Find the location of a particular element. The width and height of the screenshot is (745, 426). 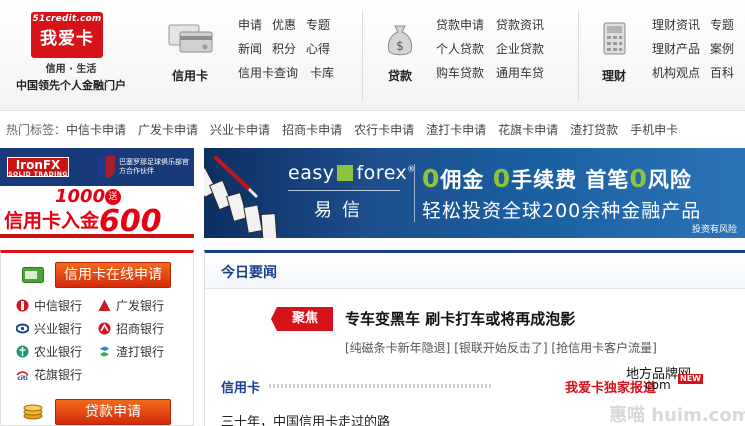

bank-item-abc: 农业银行 is located at coordinates (57, 351).